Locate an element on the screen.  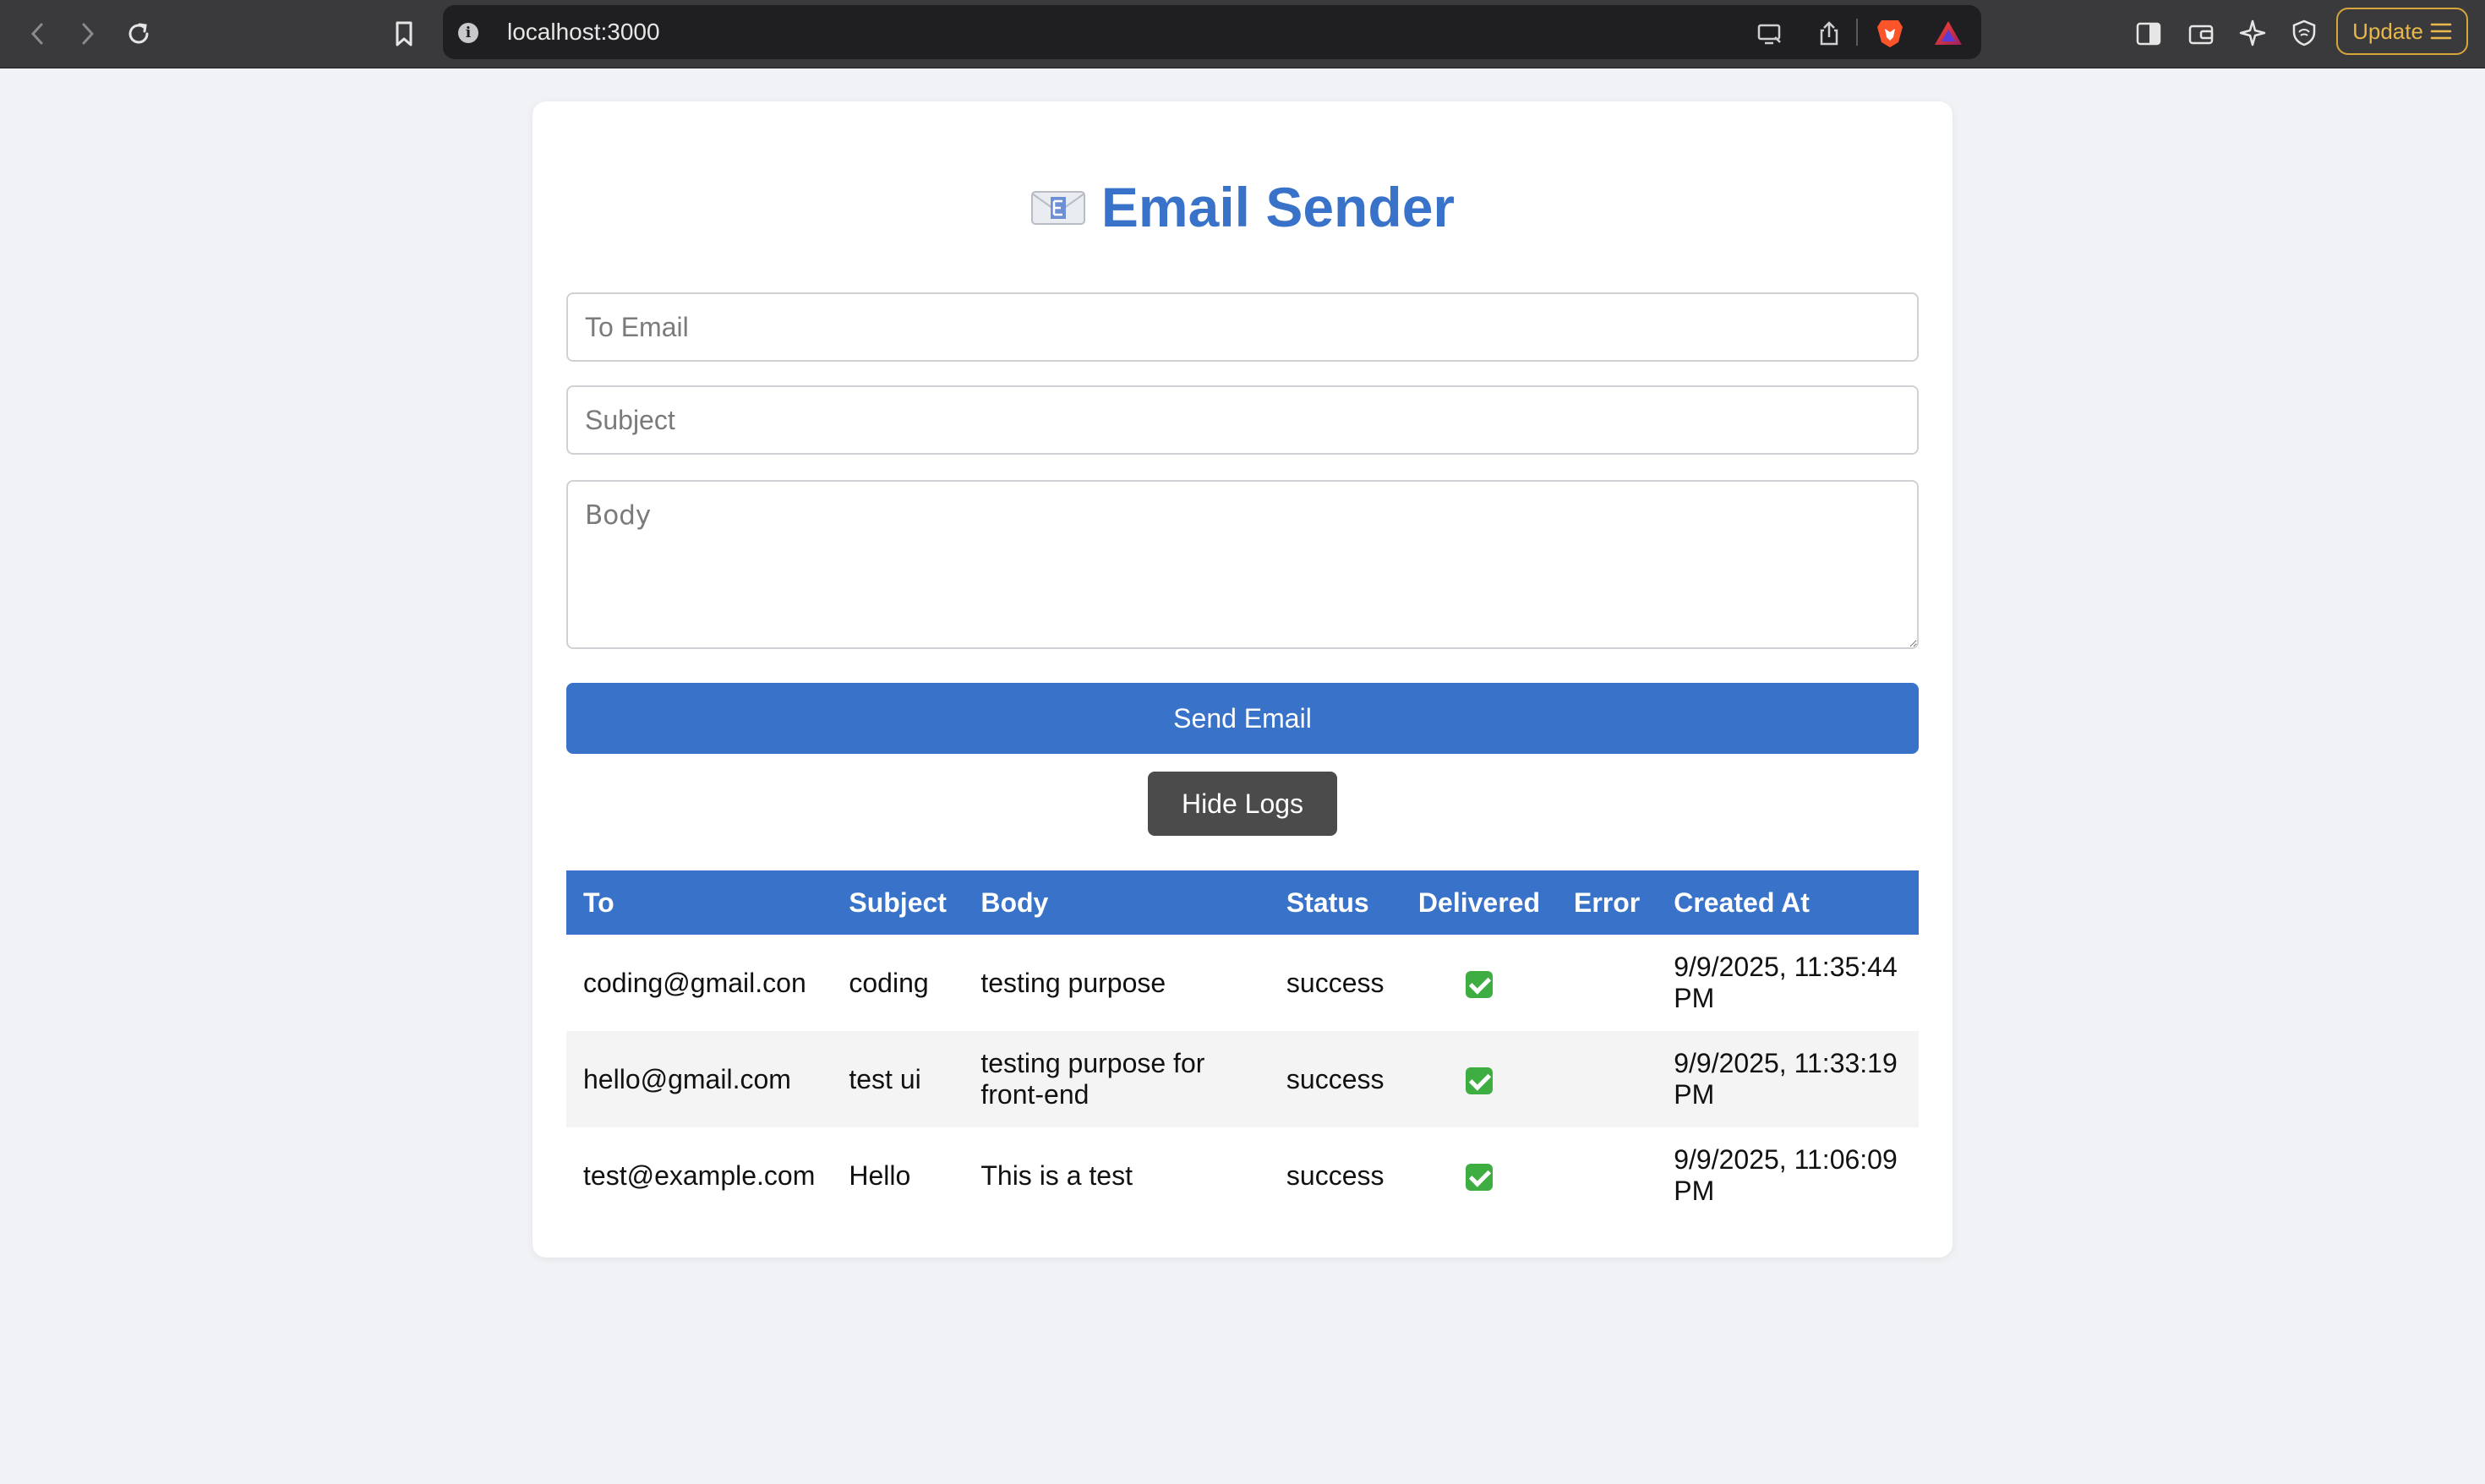
address-bar: i localhost:3000 is located at coordinates (1212, 32).